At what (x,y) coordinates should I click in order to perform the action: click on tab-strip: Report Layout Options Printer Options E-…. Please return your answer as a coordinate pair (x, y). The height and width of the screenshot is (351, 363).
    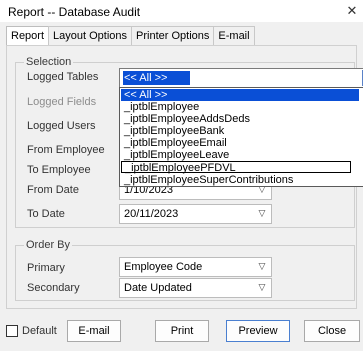
    Looking at the image, I should click on (130, 36).